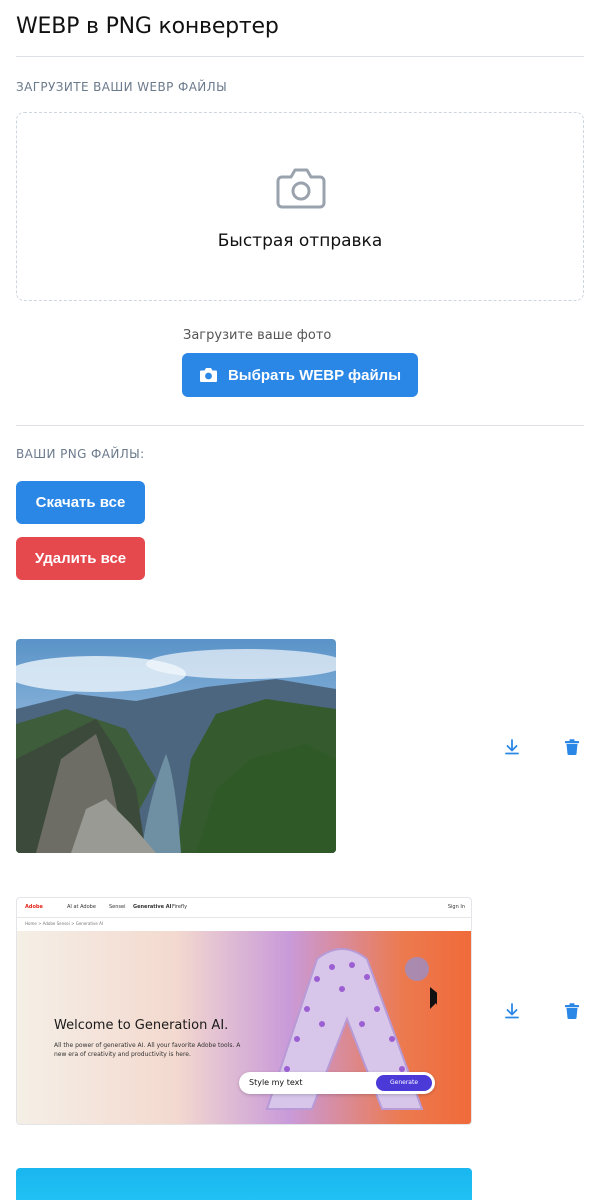 Image resolution: width=600 pixels, height=1200 pixels. What do you see at coordinates (80, 558) in the screenshot?
I see `delete-all-button: Удалить все` at bounding box center [80, 558].